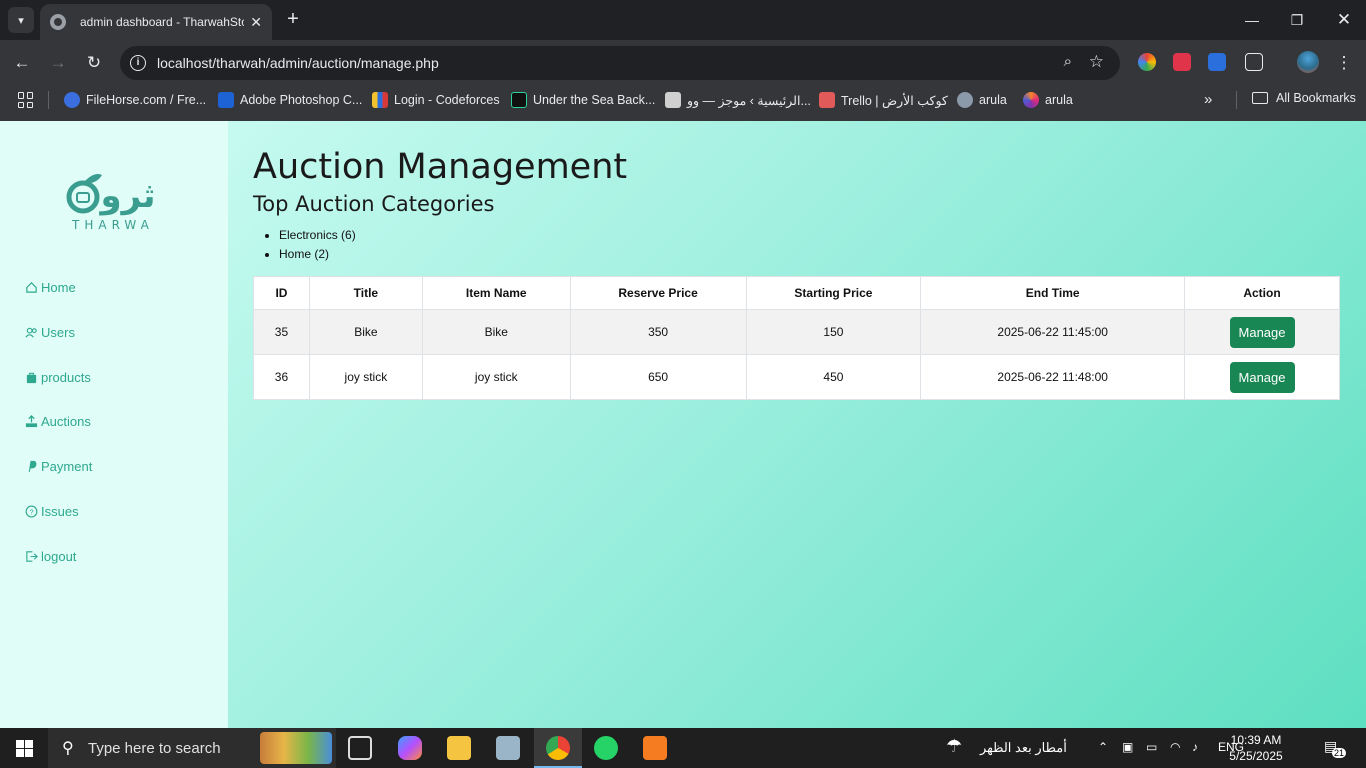  I want to click on close-window-icon: ✕, so click(1344, 20).